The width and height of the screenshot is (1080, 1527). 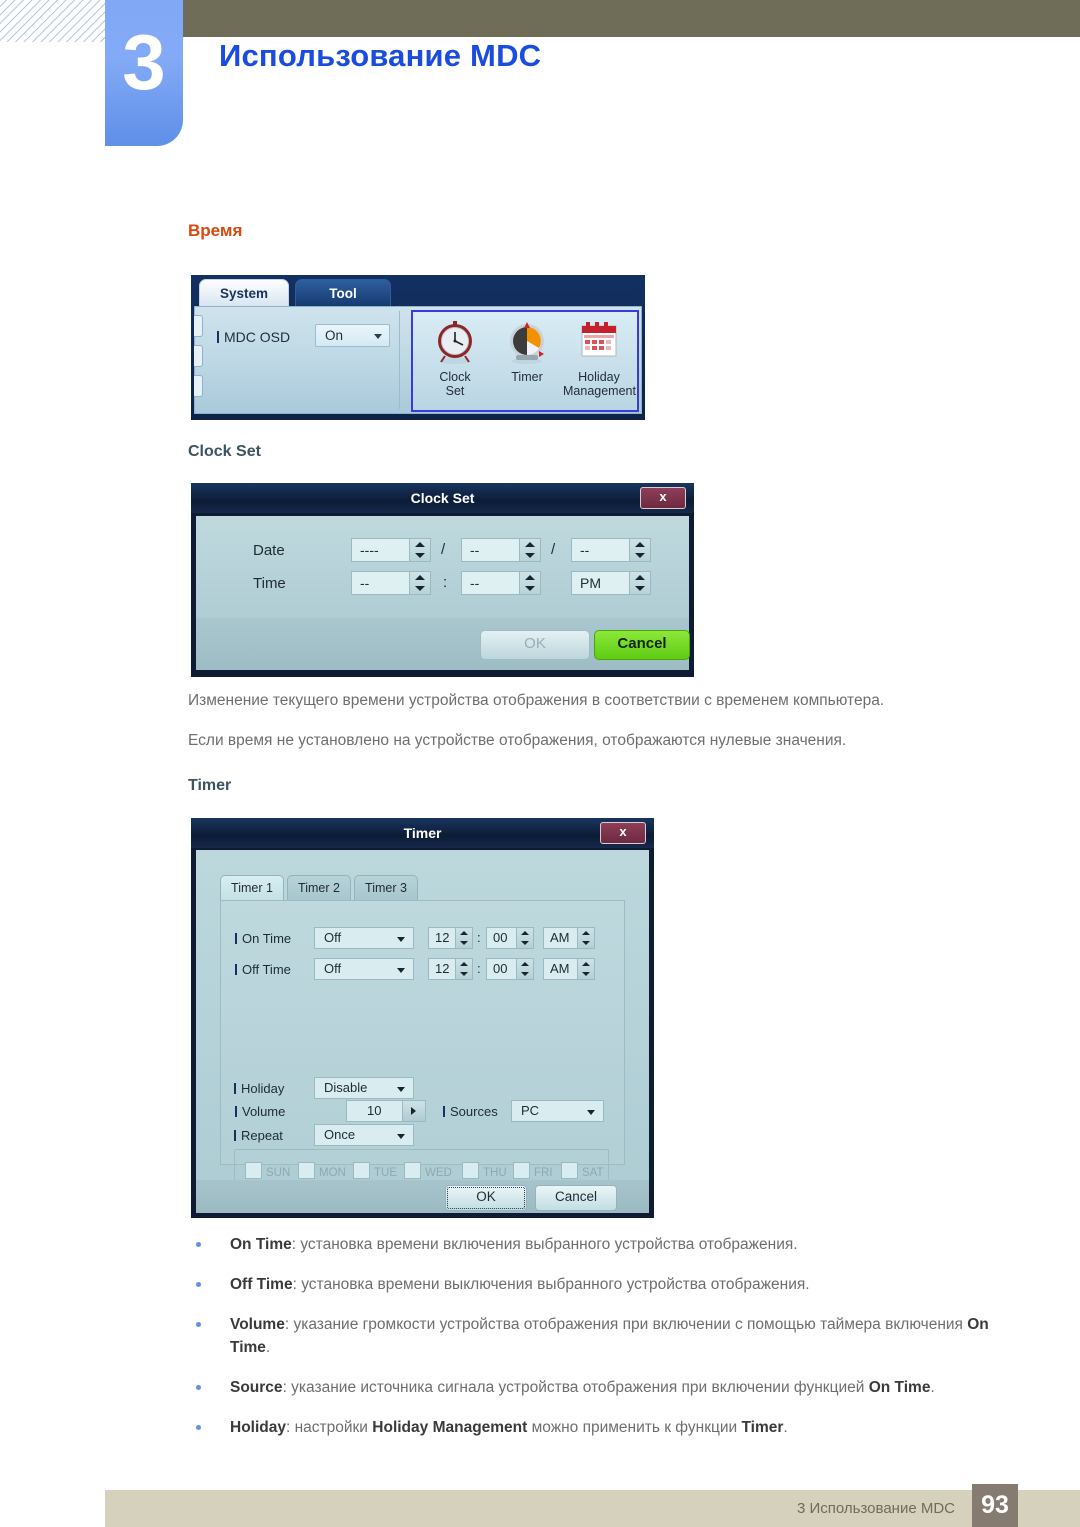 What do you see at coordinates (375, 1171) in the screenshot?
I see `weekday-tue: TUE` at bounding box center [375, 1171].